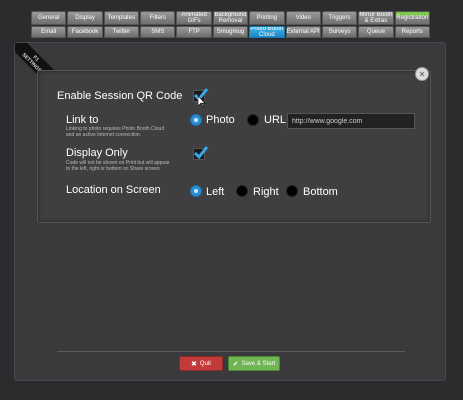 The image size is (463, 400). Describe the element at coordinates (85, 32) in the screenshot. I see `tab-facebook: Facebook` at that location.